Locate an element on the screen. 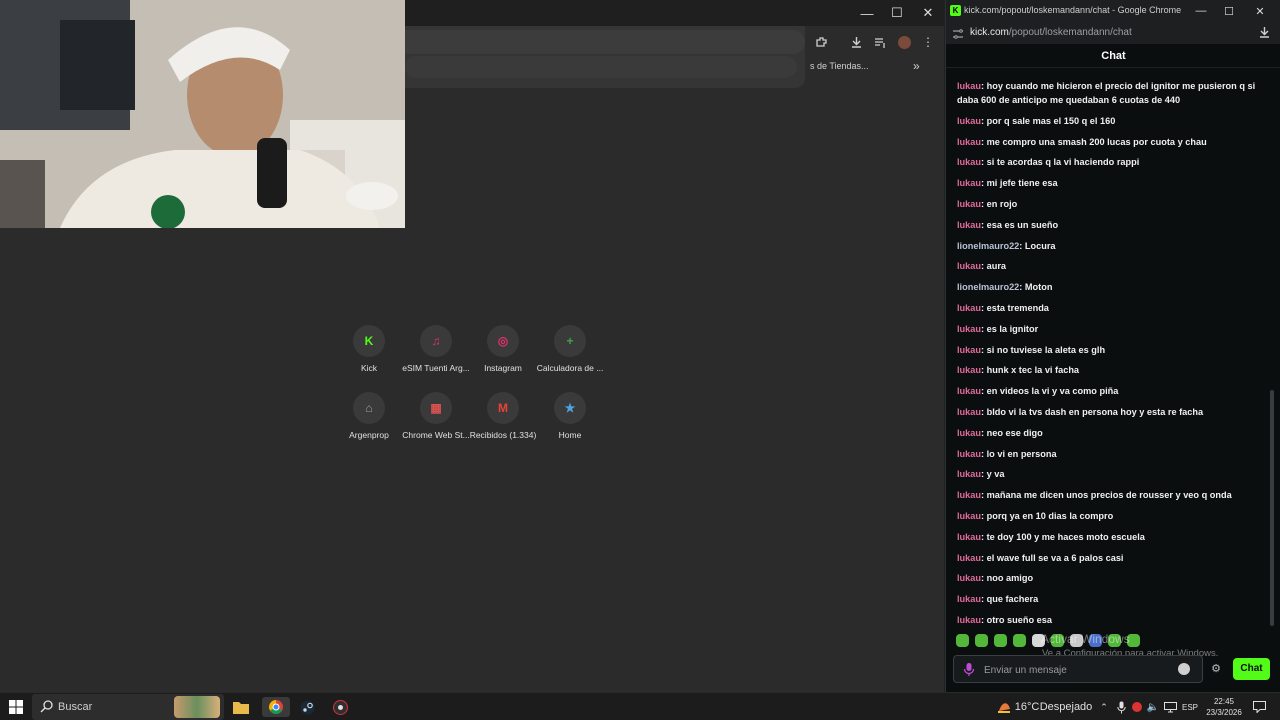 Image resolution: width=1280 pixels, height=720 pixels. send-chat-button: Chat is located at coordinates (1251, 669).